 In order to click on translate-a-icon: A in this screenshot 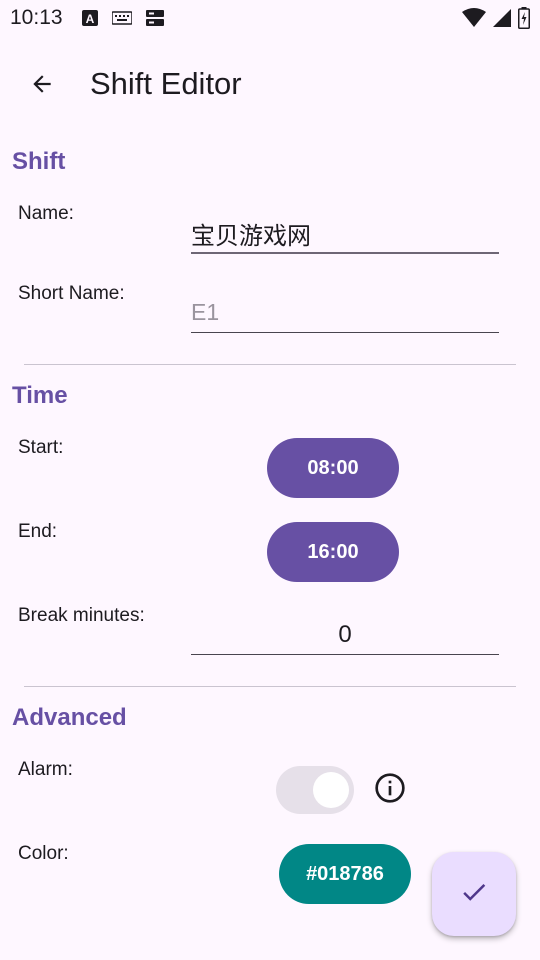, I will do `click(90, 20)`.